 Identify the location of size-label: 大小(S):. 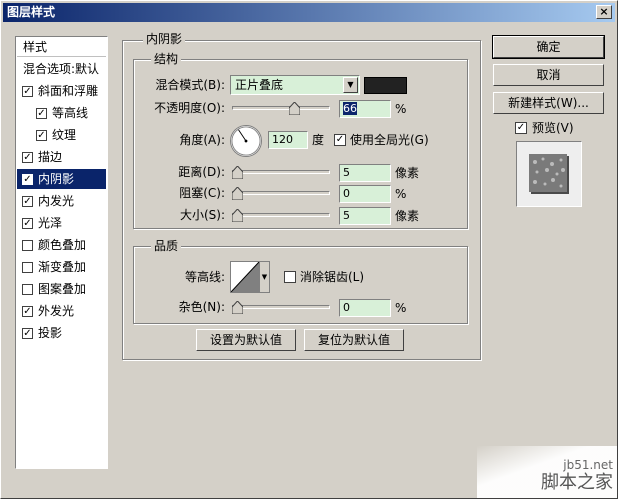
(202, 215).